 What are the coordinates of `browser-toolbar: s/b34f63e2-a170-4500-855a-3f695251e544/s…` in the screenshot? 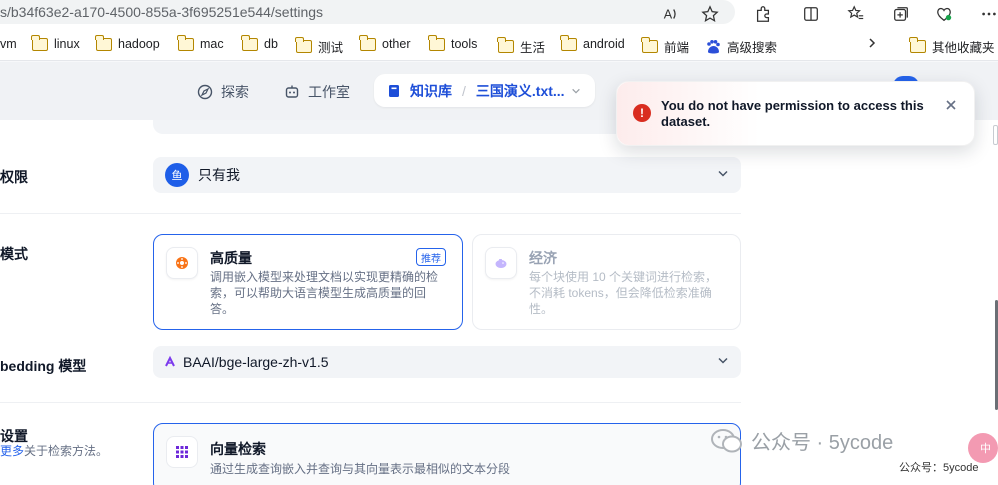 It's located at (499, 15).